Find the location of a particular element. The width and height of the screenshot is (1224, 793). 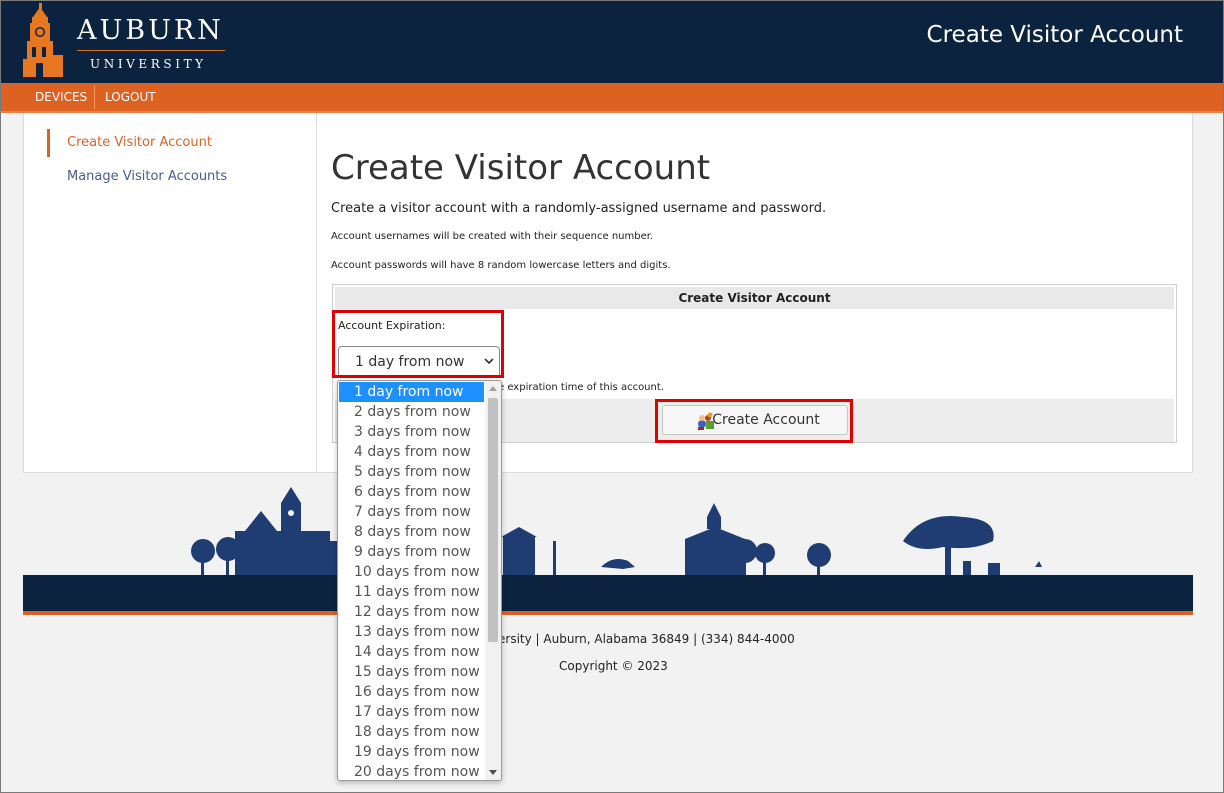

form-header: Create Visitor Account is located at coordinates (754, 298).